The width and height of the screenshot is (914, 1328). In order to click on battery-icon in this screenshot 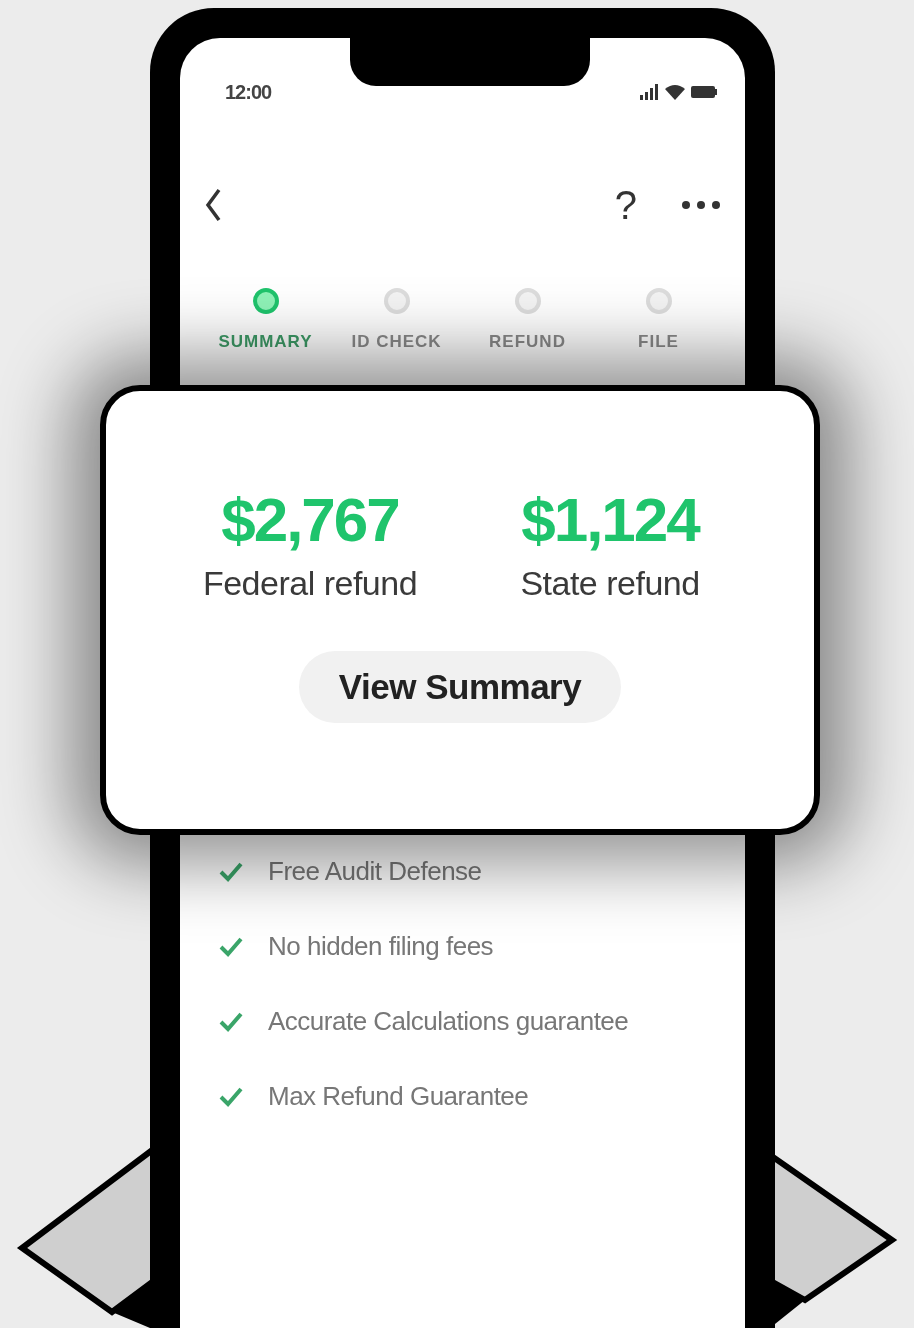, I will do `click(704, 92)`.